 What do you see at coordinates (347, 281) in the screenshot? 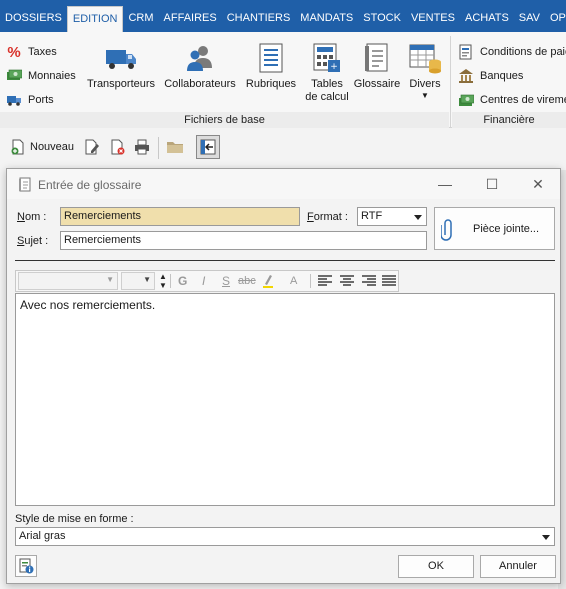
I see `align-center-icon` at bounding box center [347, 281].